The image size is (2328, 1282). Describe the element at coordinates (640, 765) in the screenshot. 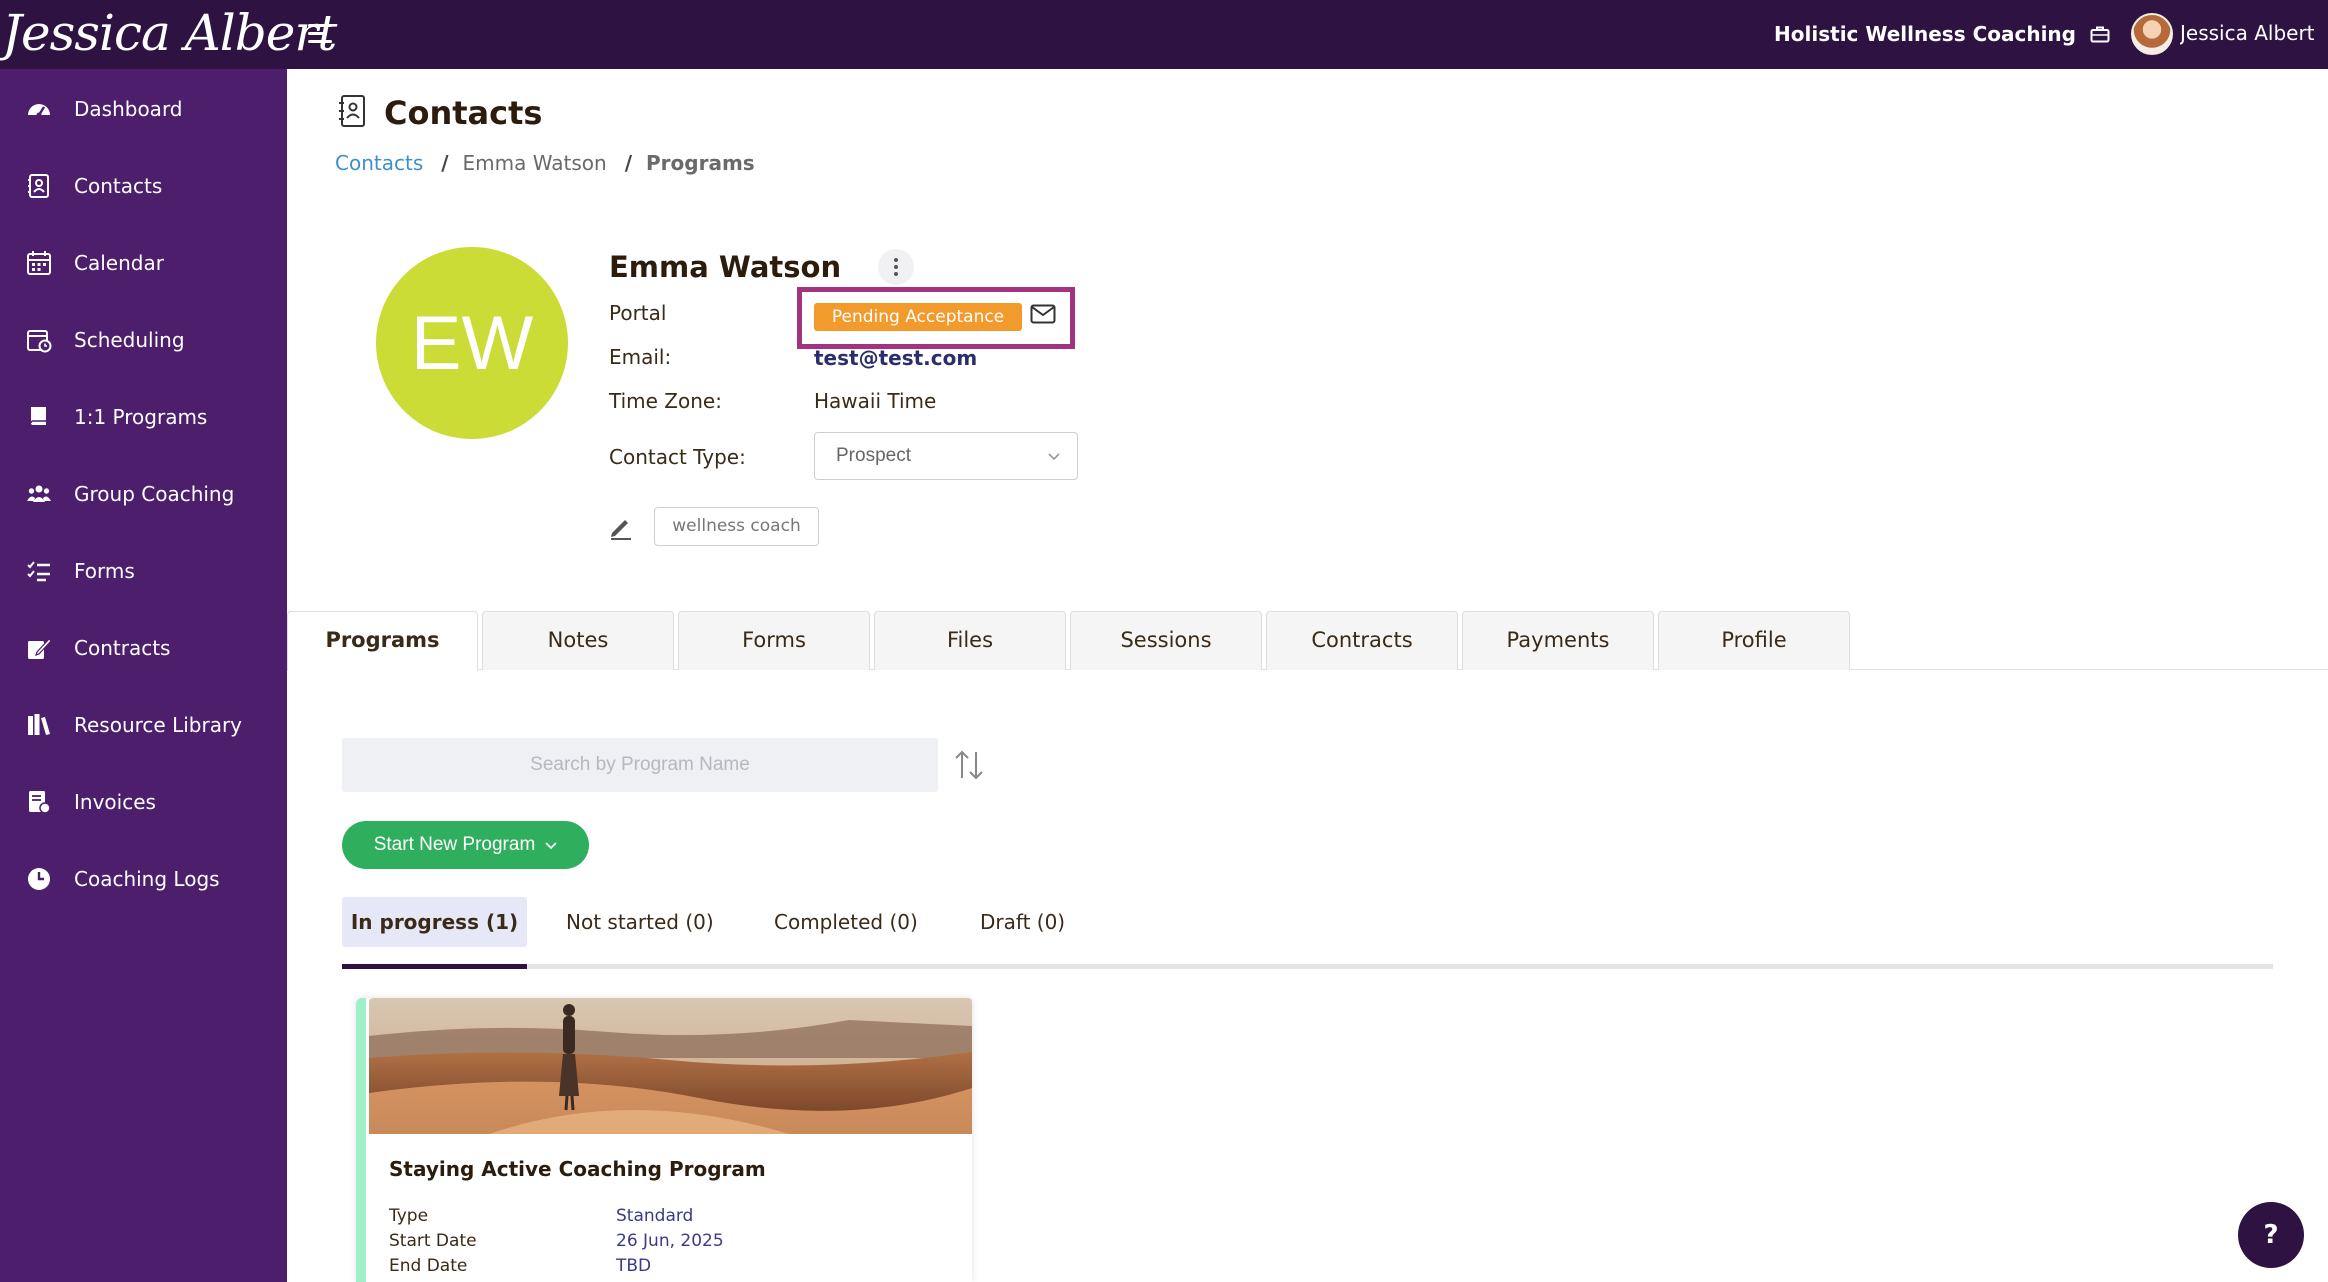

I see `program-search-input` at that location.